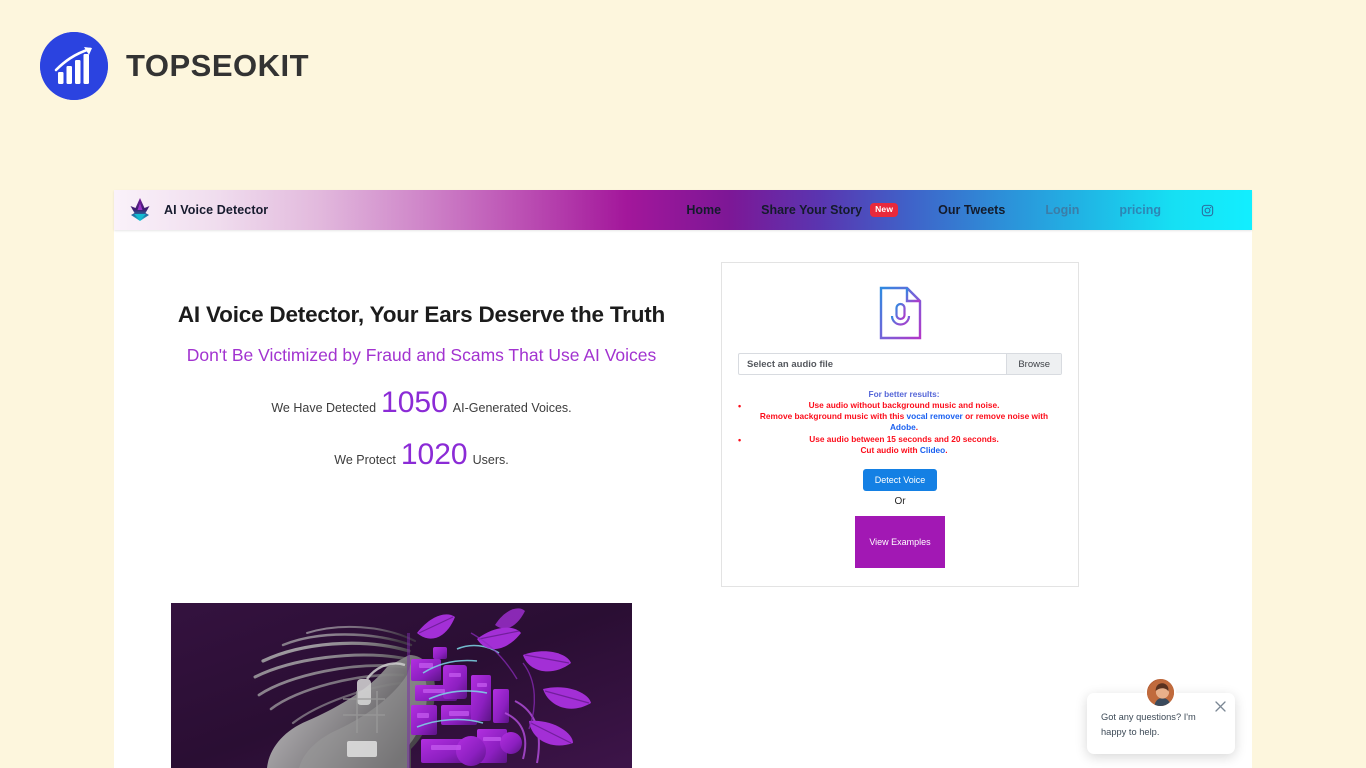  I want to click on close-icon, so click(1220, 706).